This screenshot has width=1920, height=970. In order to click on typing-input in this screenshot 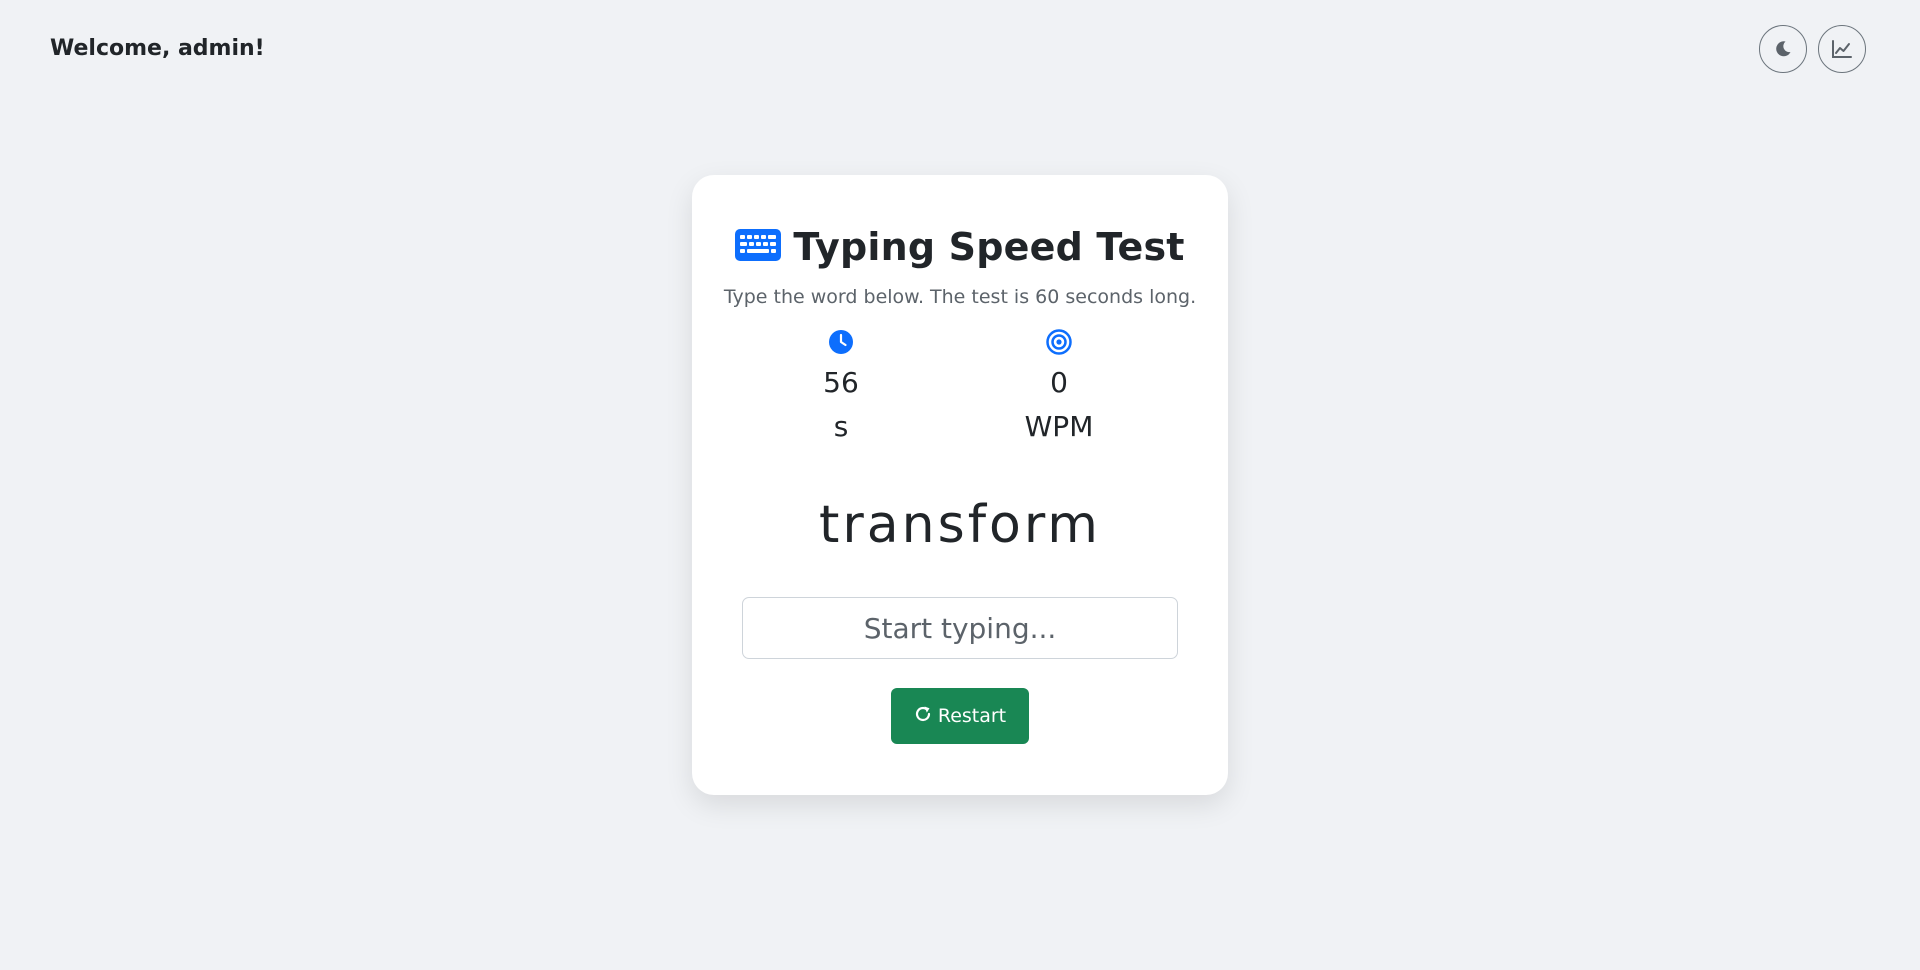, I will do `click(960, 628)`.